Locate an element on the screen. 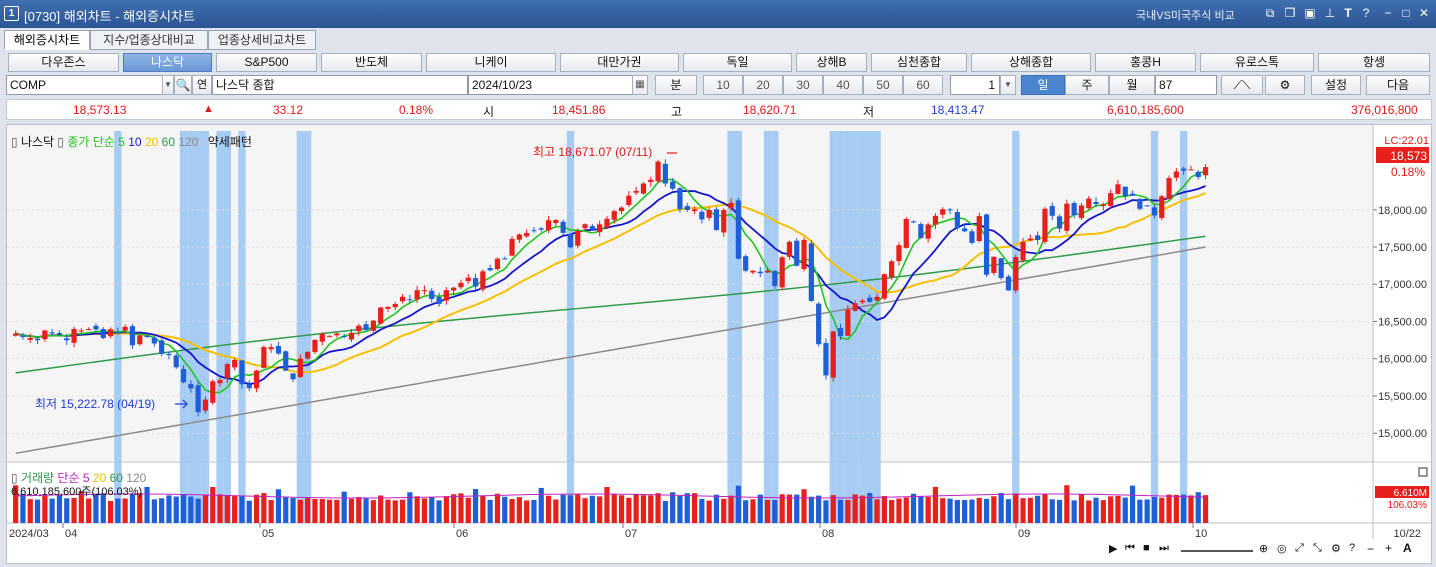  search-icon: 🔍 is located at coordinates (183, 85).